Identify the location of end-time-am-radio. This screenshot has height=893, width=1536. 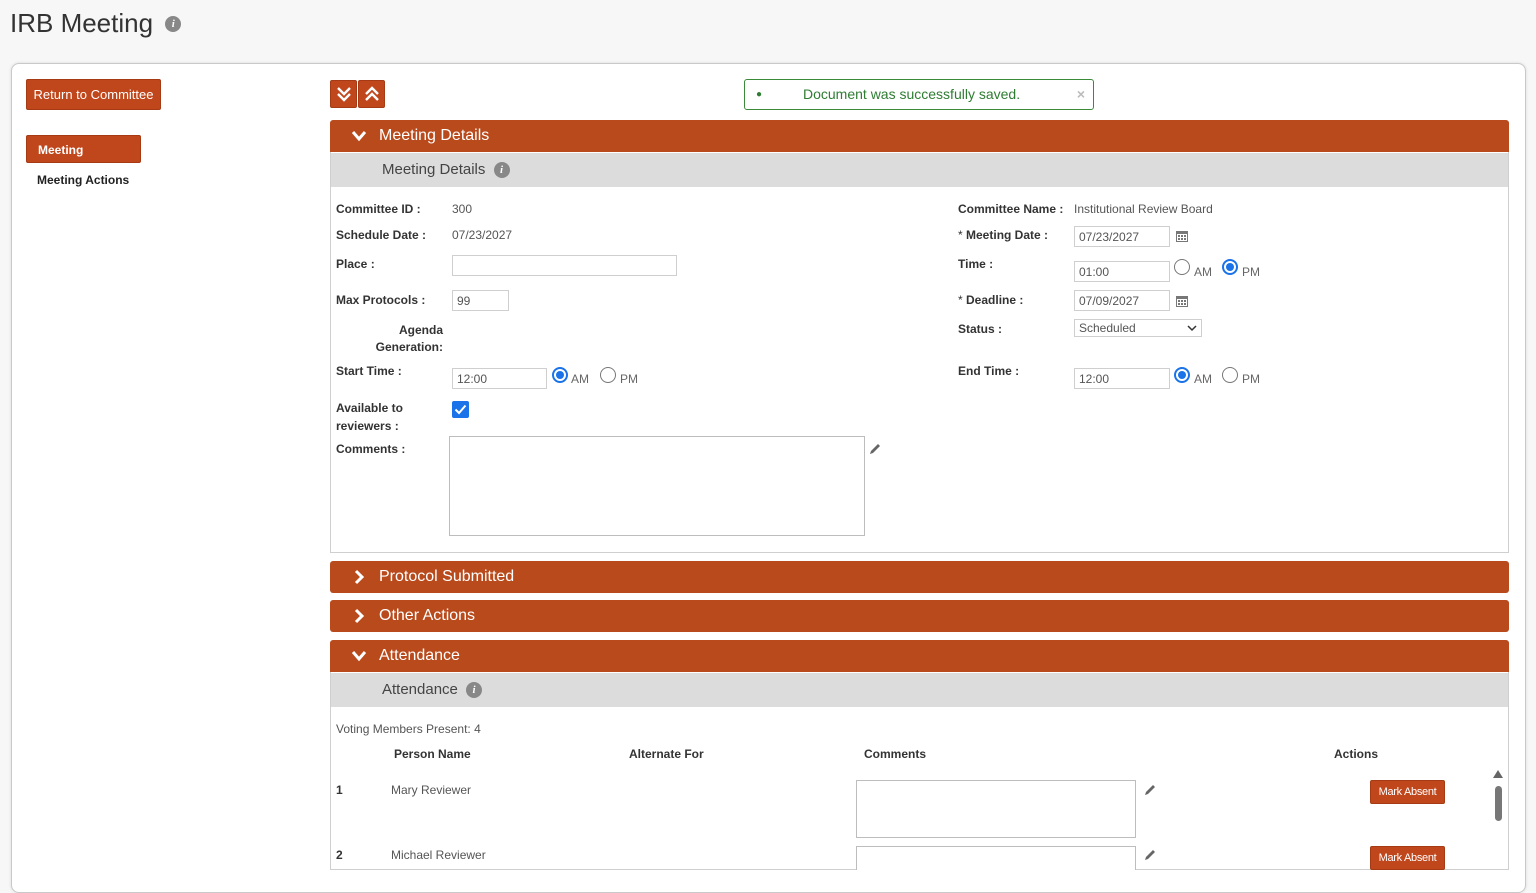
(1182, 375).